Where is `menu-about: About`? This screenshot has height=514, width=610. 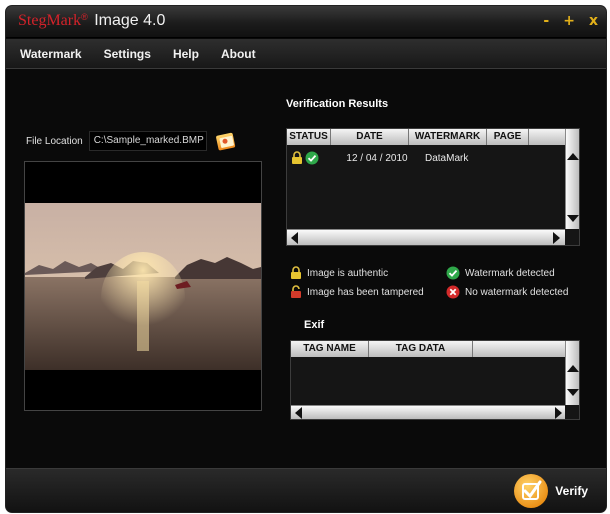
menu-about: About is located at coordinates (238, 54).